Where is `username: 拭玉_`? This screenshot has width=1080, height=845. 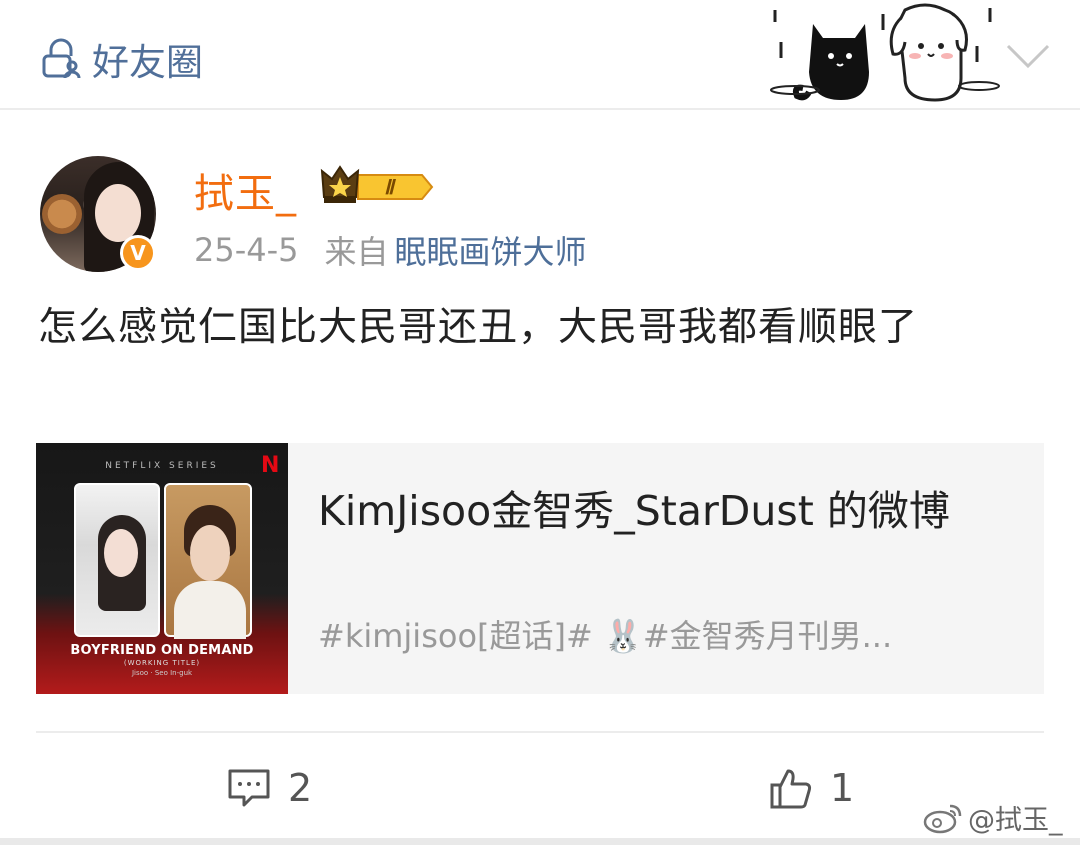 username: 拭玉_ is located at coordinates (245, 190).